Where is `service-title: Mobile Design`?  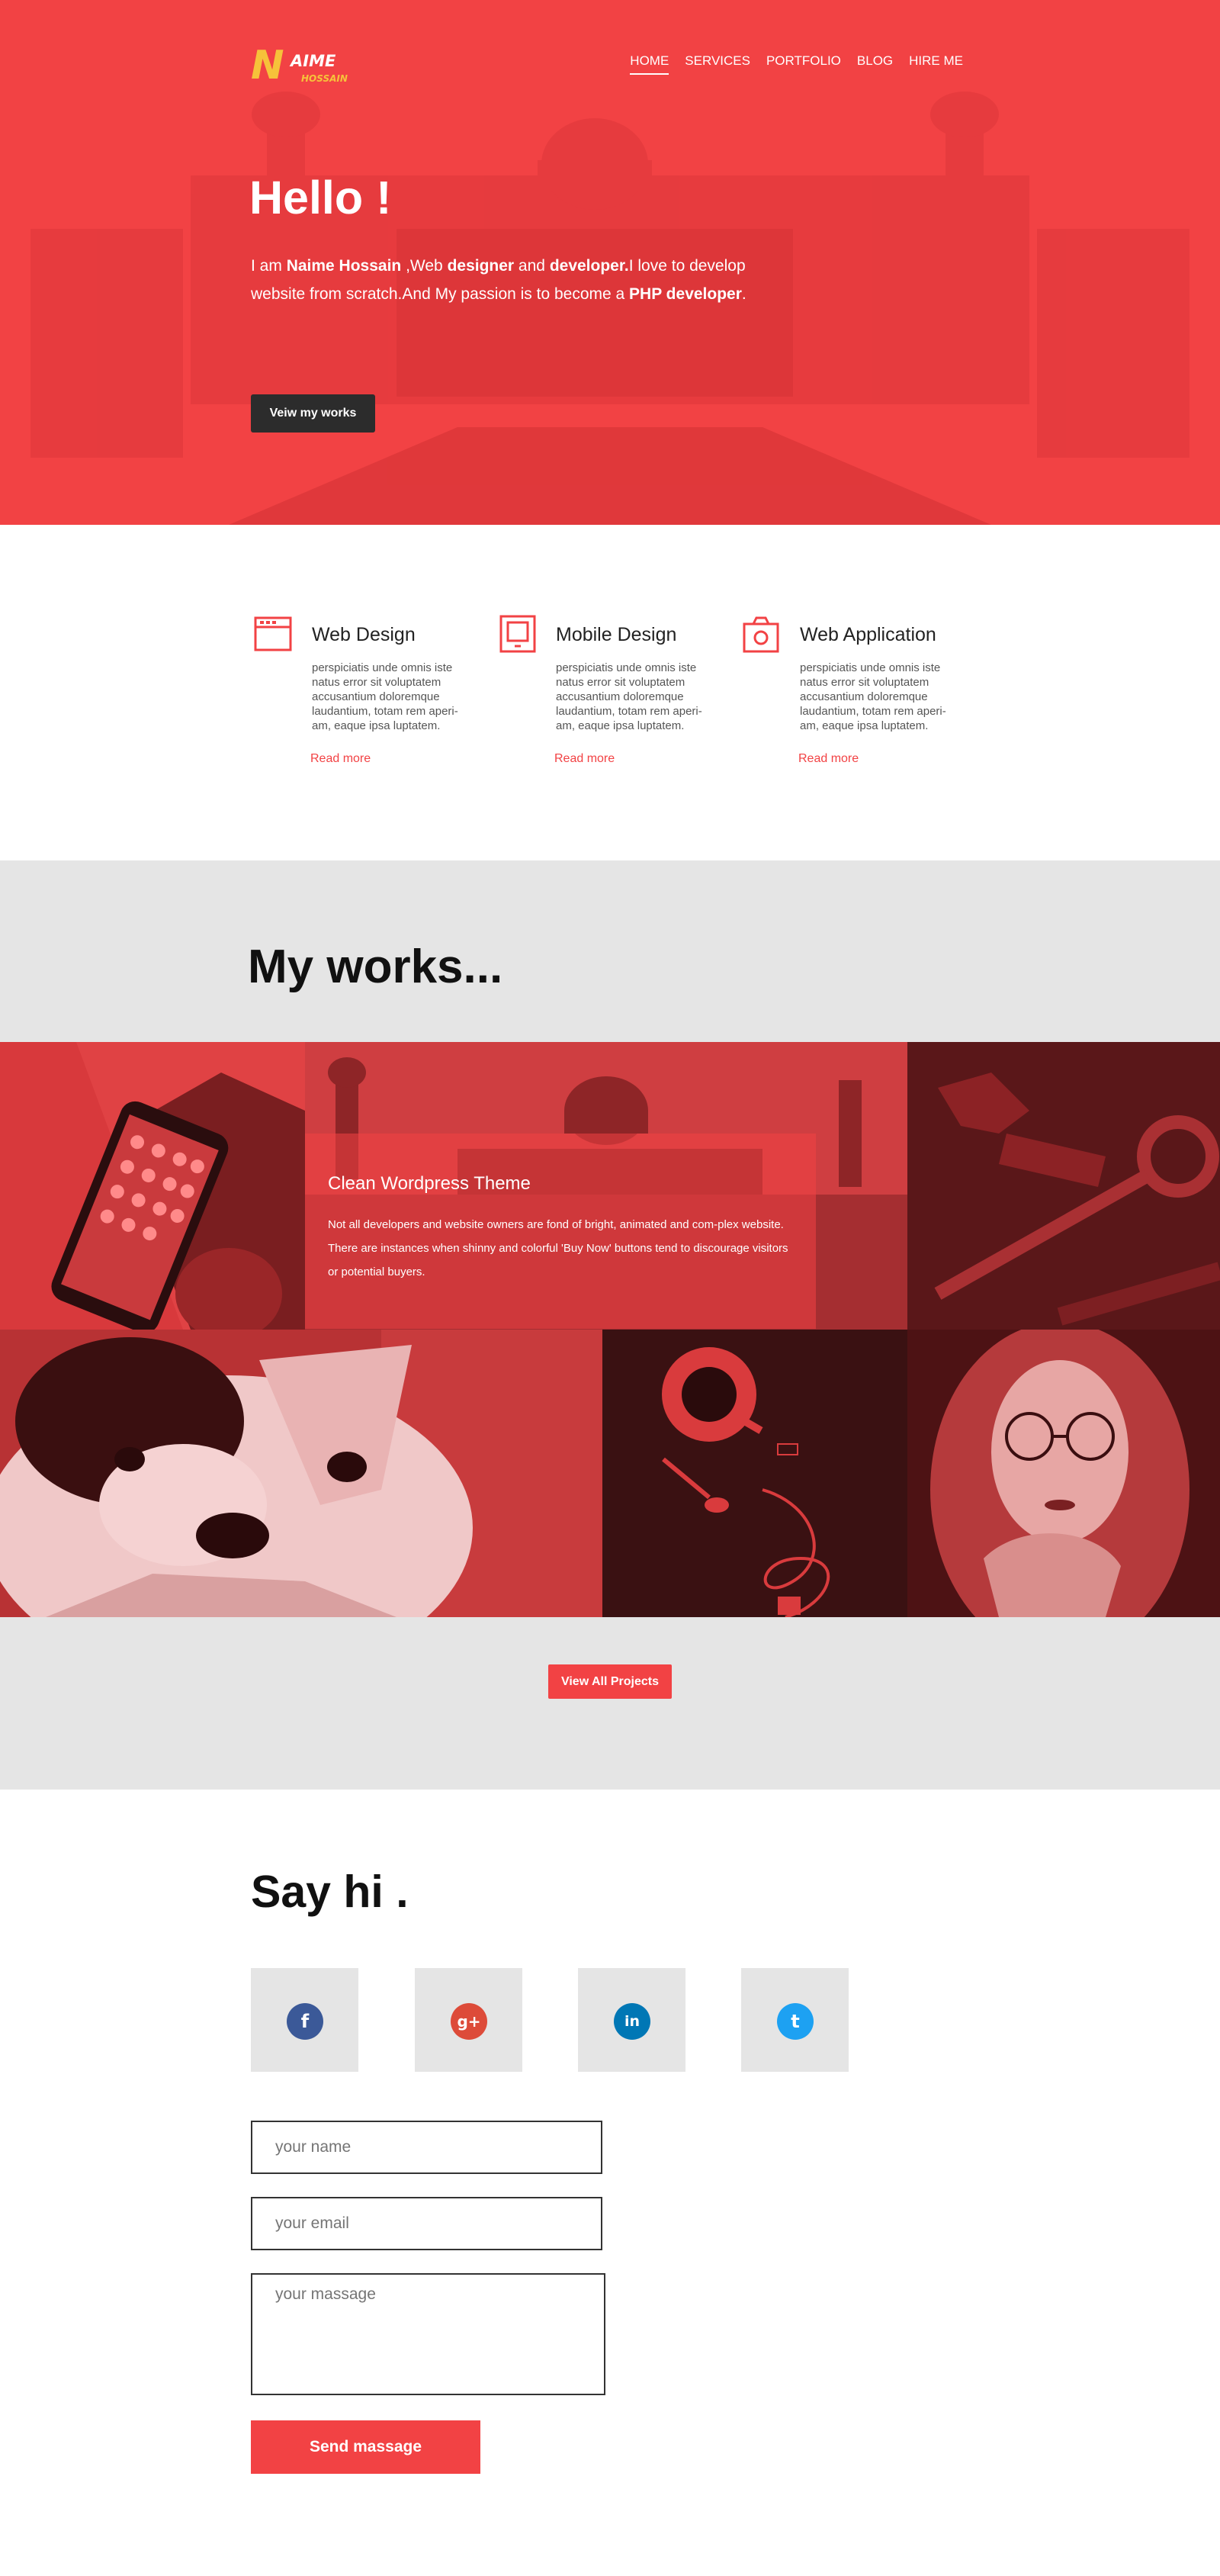 service-title: Mobile Design is located at coordinates (616, 634).